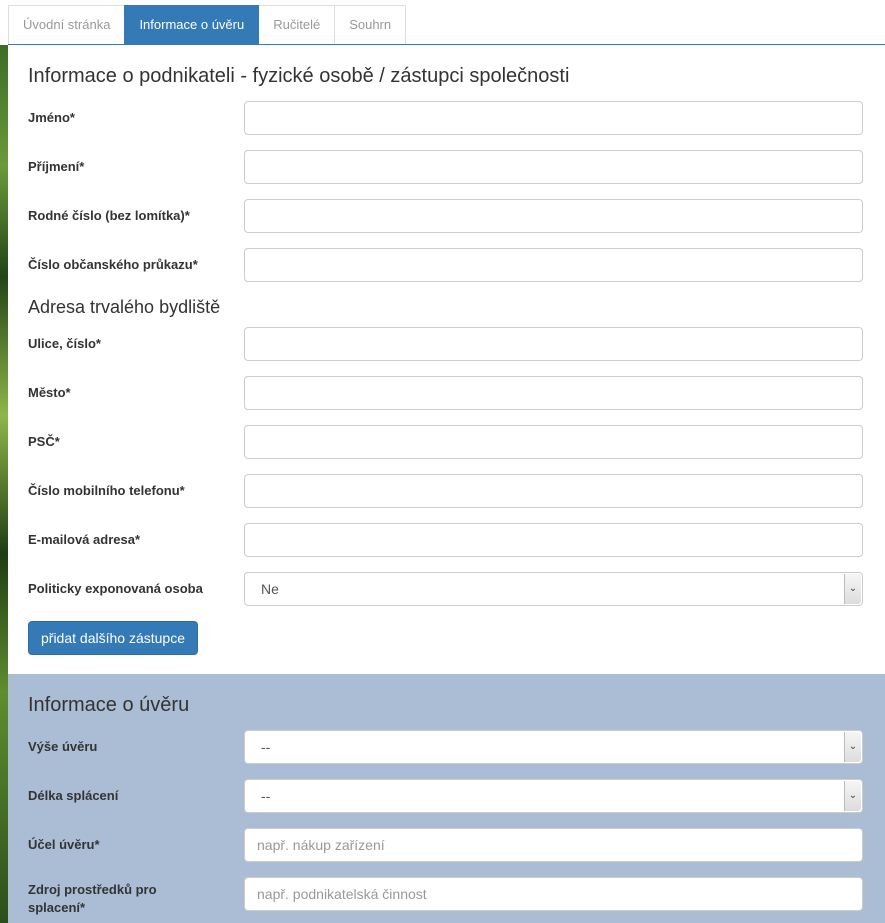 The image size is (885, 923). Describe the element at coordinates (553, 589) in the screenshot. I see `pep-select: Ne ⌄` at that location.